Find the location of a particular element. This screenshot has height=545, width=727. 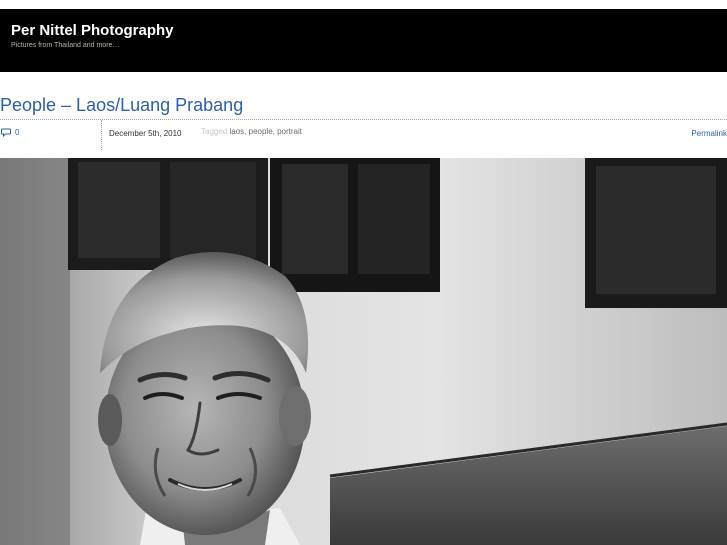

comment-bubble-icon is located at coordinates (6, 132).